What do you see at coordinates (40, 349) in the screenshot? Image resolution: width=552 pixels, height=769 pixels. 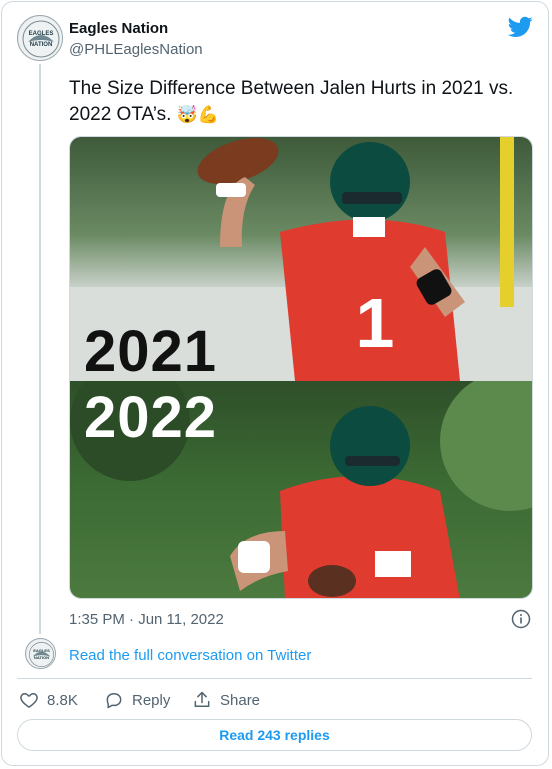 I see `thread-line` at bounding box center [40, 349].